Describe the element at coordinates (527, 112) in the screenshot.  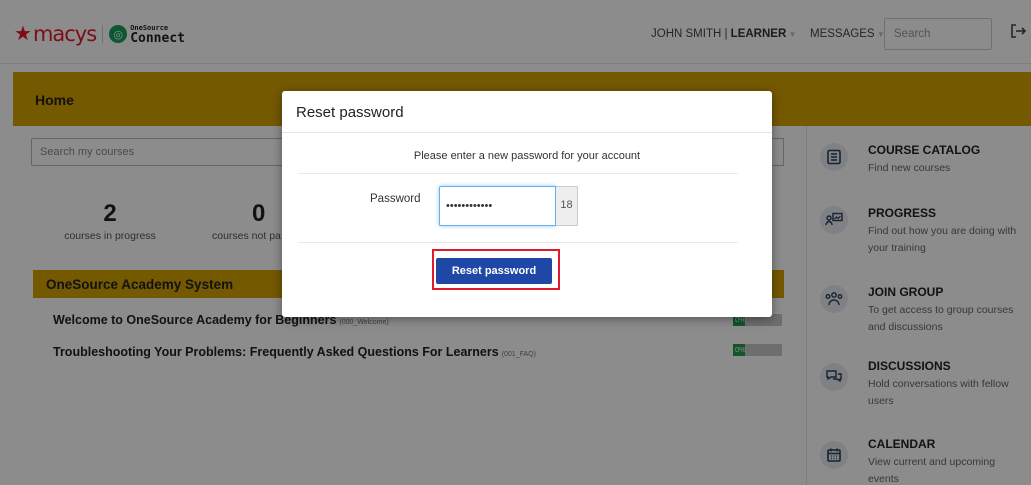
I see `dialog-header: Reset password` at that location.